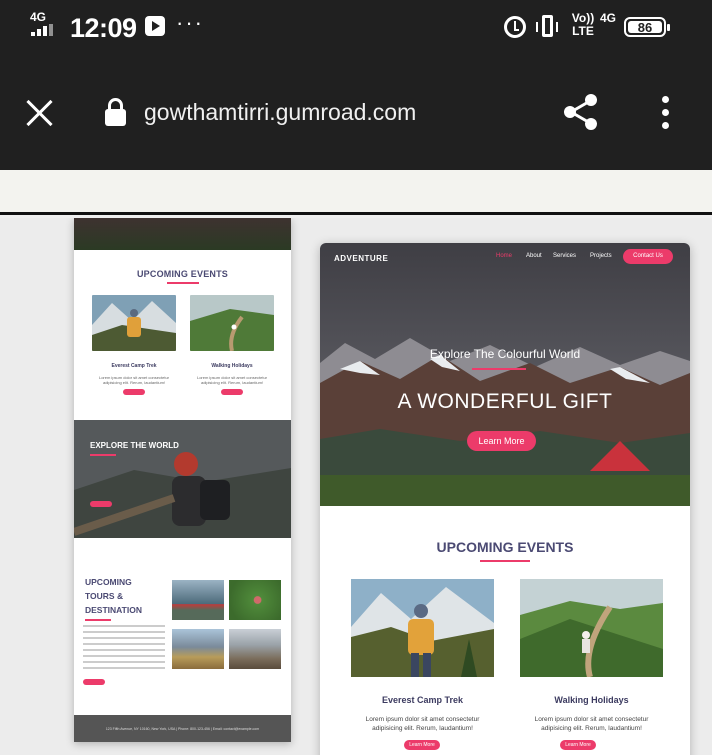 The height and width of the screenshot is (755, 712). I want to click on status-bar: 4G 12:09 ··· Vo)) LTE 4G 86, so click(356, 28).